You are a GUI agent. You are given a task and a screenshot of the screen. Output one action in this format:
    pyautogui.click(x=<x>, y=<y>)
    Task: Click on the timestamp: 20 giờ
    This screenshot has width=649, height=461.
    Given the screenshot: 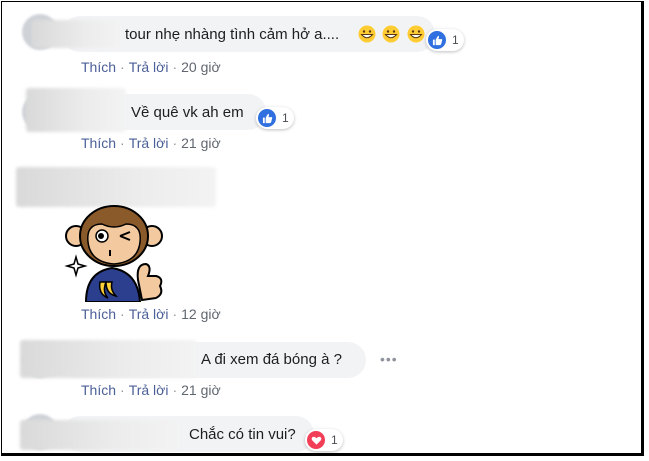 What is the action you would take?
    pyautogui.click(x=201, y=67)
    